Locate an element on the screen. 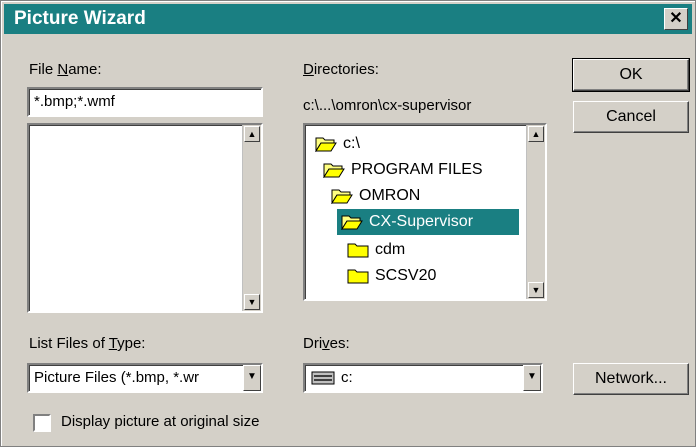  drives-value: c: is located at coordinates (347, 377).